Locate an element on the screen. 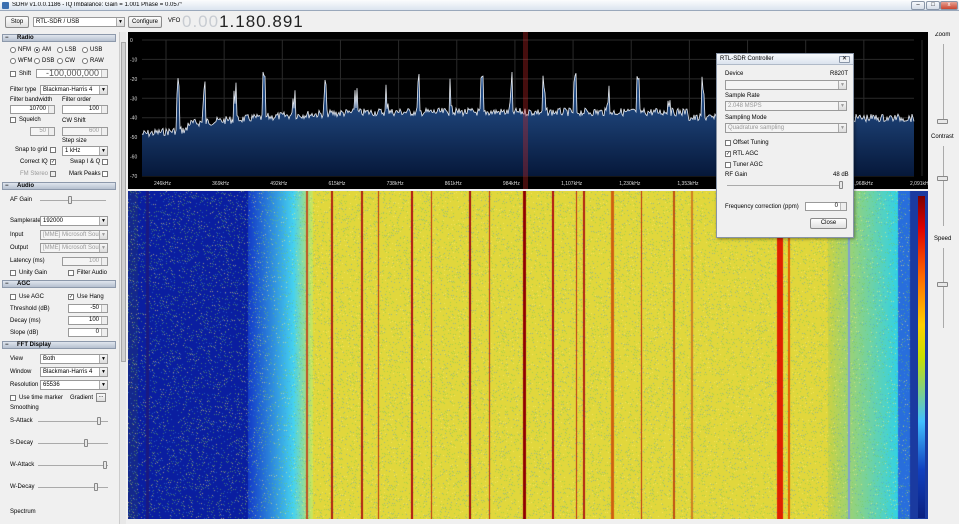  source-select: RTL-SDR / USB ▼ is located at coordinates (79, 22).